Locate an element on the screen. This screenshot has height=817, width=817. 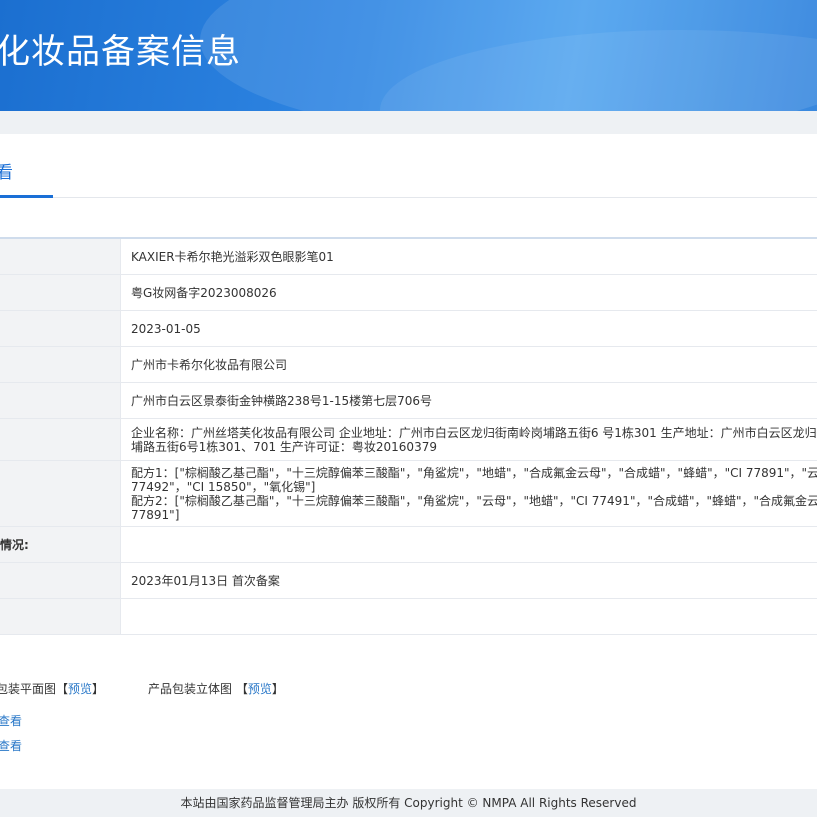
table-row: 广州市白云区景泰街金钟横路238号1-15楼第七层706号 is located at coordinates (408, 401).